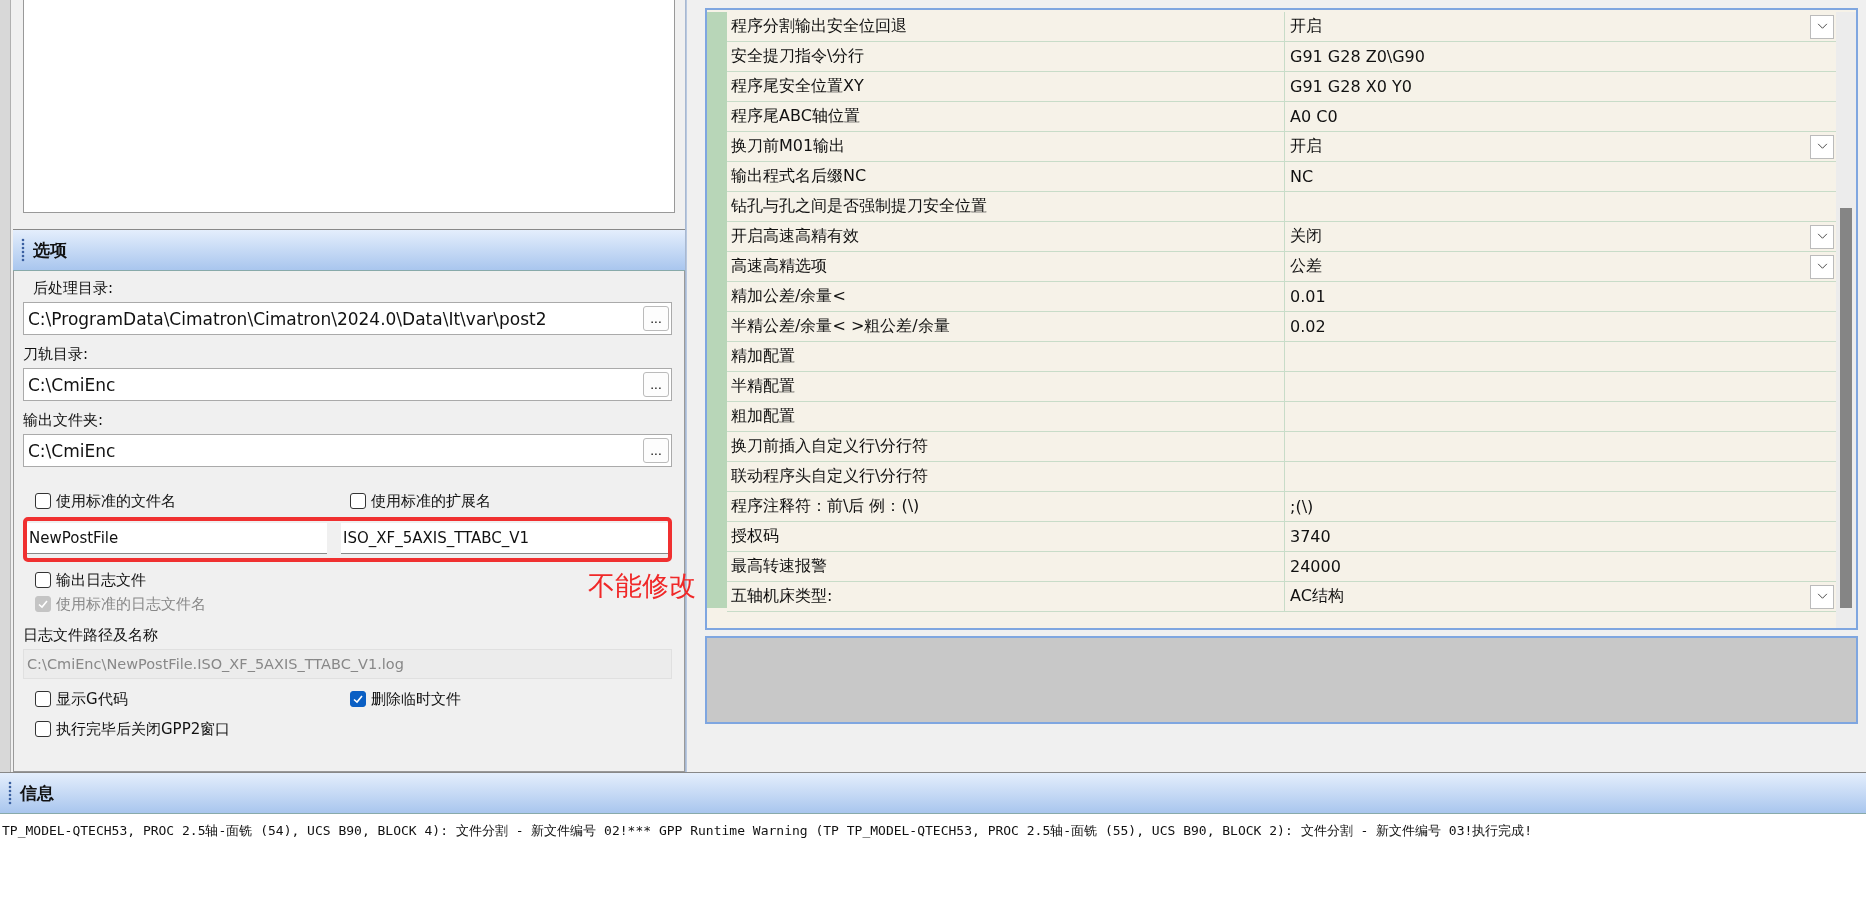 The image size is (1866, 901). What do you see at coordinates (767, 831) in the screenshot?
I see `log-message: TP_MODEL-QTECH53, PROC 2.5轴-面铣 (54), UCS B90, BLOCK 4): 文件分割 - 新文件编号 02!*** GPP Runtime Warning (TP TP_MODEL-QTECH53, PROC 2.5轴-面铣 (55), UCS B90, BLOCK 2): 文件分割 - 新文件编号 03!执行完成!` at bounding box center [767, 831].